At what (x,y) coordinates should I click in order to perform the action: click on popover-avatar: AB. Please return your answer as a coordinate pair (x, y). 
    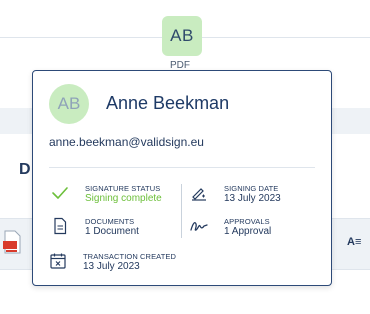
    Looking at the image, I should click on (69, 104).